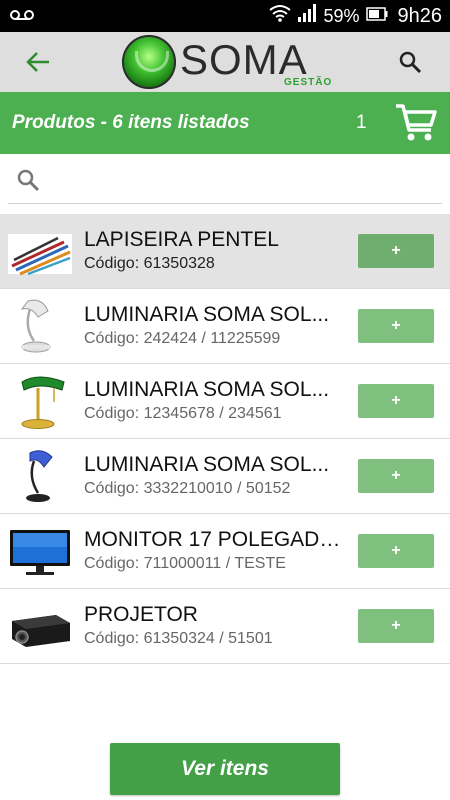  Describe the element at coordinates (40, 401) in the screenshot. I see `green-lamp-thumbnail` at that location.